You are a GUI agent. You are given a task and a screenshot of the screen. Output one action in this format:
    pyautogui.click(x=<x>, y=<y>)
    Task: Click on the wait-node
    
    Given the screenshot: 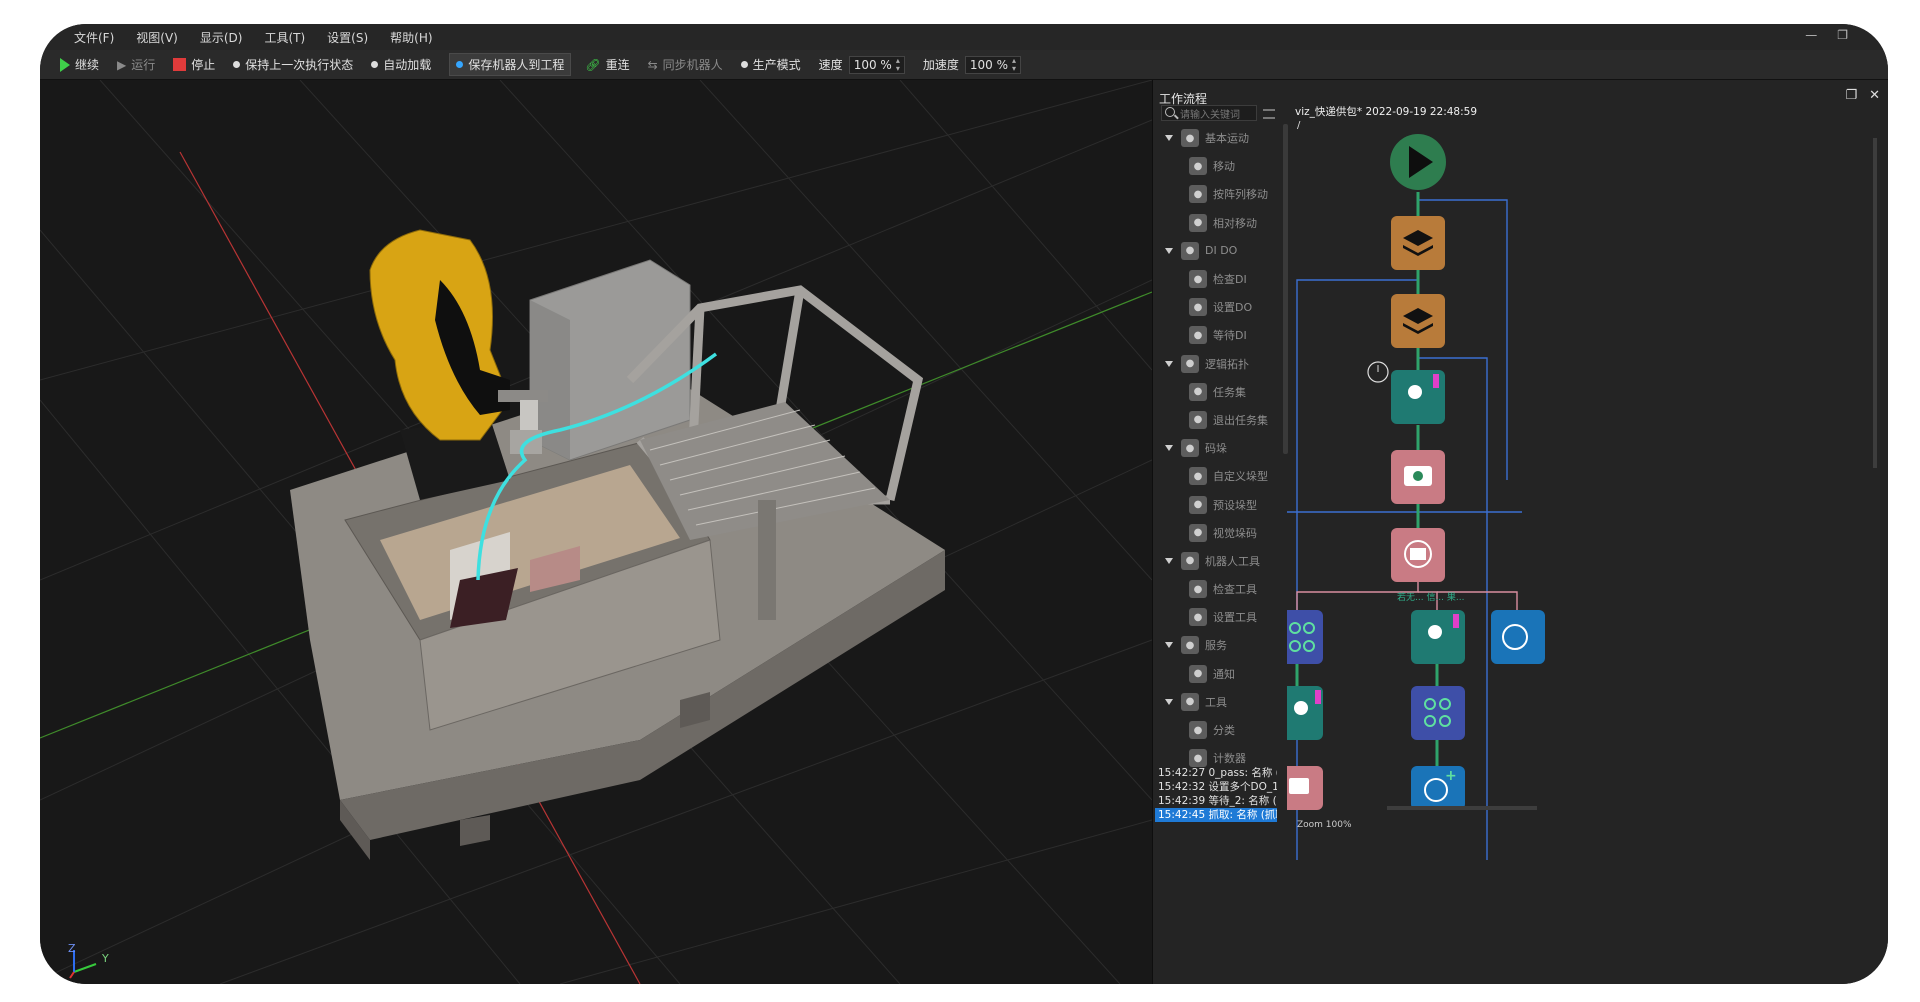 What is the action you would take?
    pyautogui.click(x=1518, y=637)
    